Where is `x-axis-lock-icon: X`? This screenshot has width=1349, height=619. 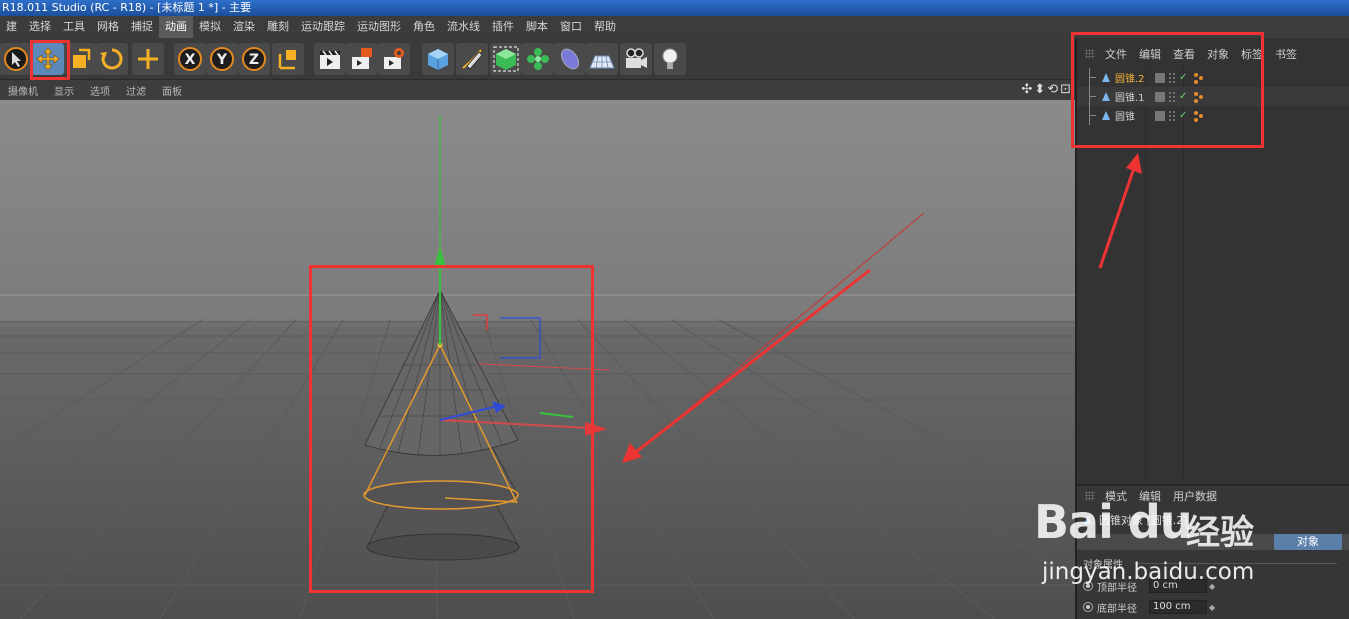
x-axis-lock-icon: X is located at coordinates (190, 59).